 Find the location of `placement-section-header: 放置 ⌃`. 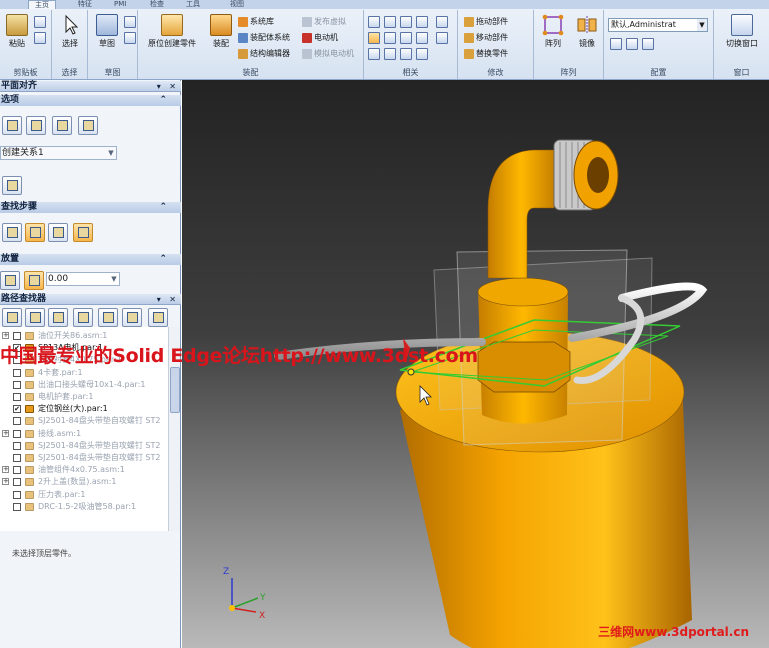

placement-section-header: 放置 ⌃ is located at coordinates (90, 259).